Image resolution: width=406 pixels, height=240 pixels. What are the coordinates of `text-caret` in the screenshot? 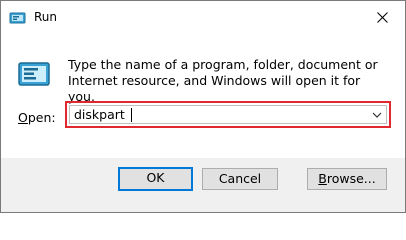 It's located at (131, 115).